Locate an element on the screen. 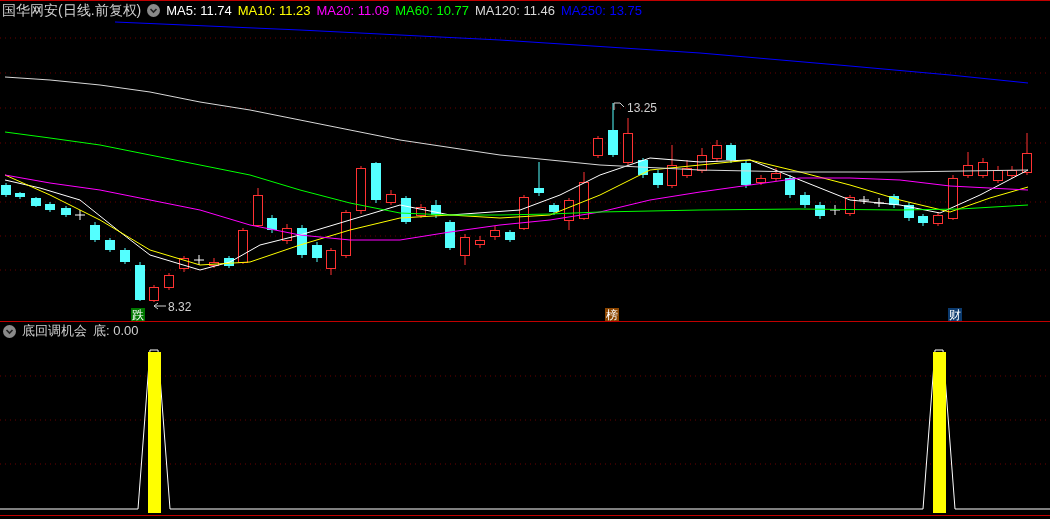  high-price-label: 13.25 is located at coordinates (642, 108).